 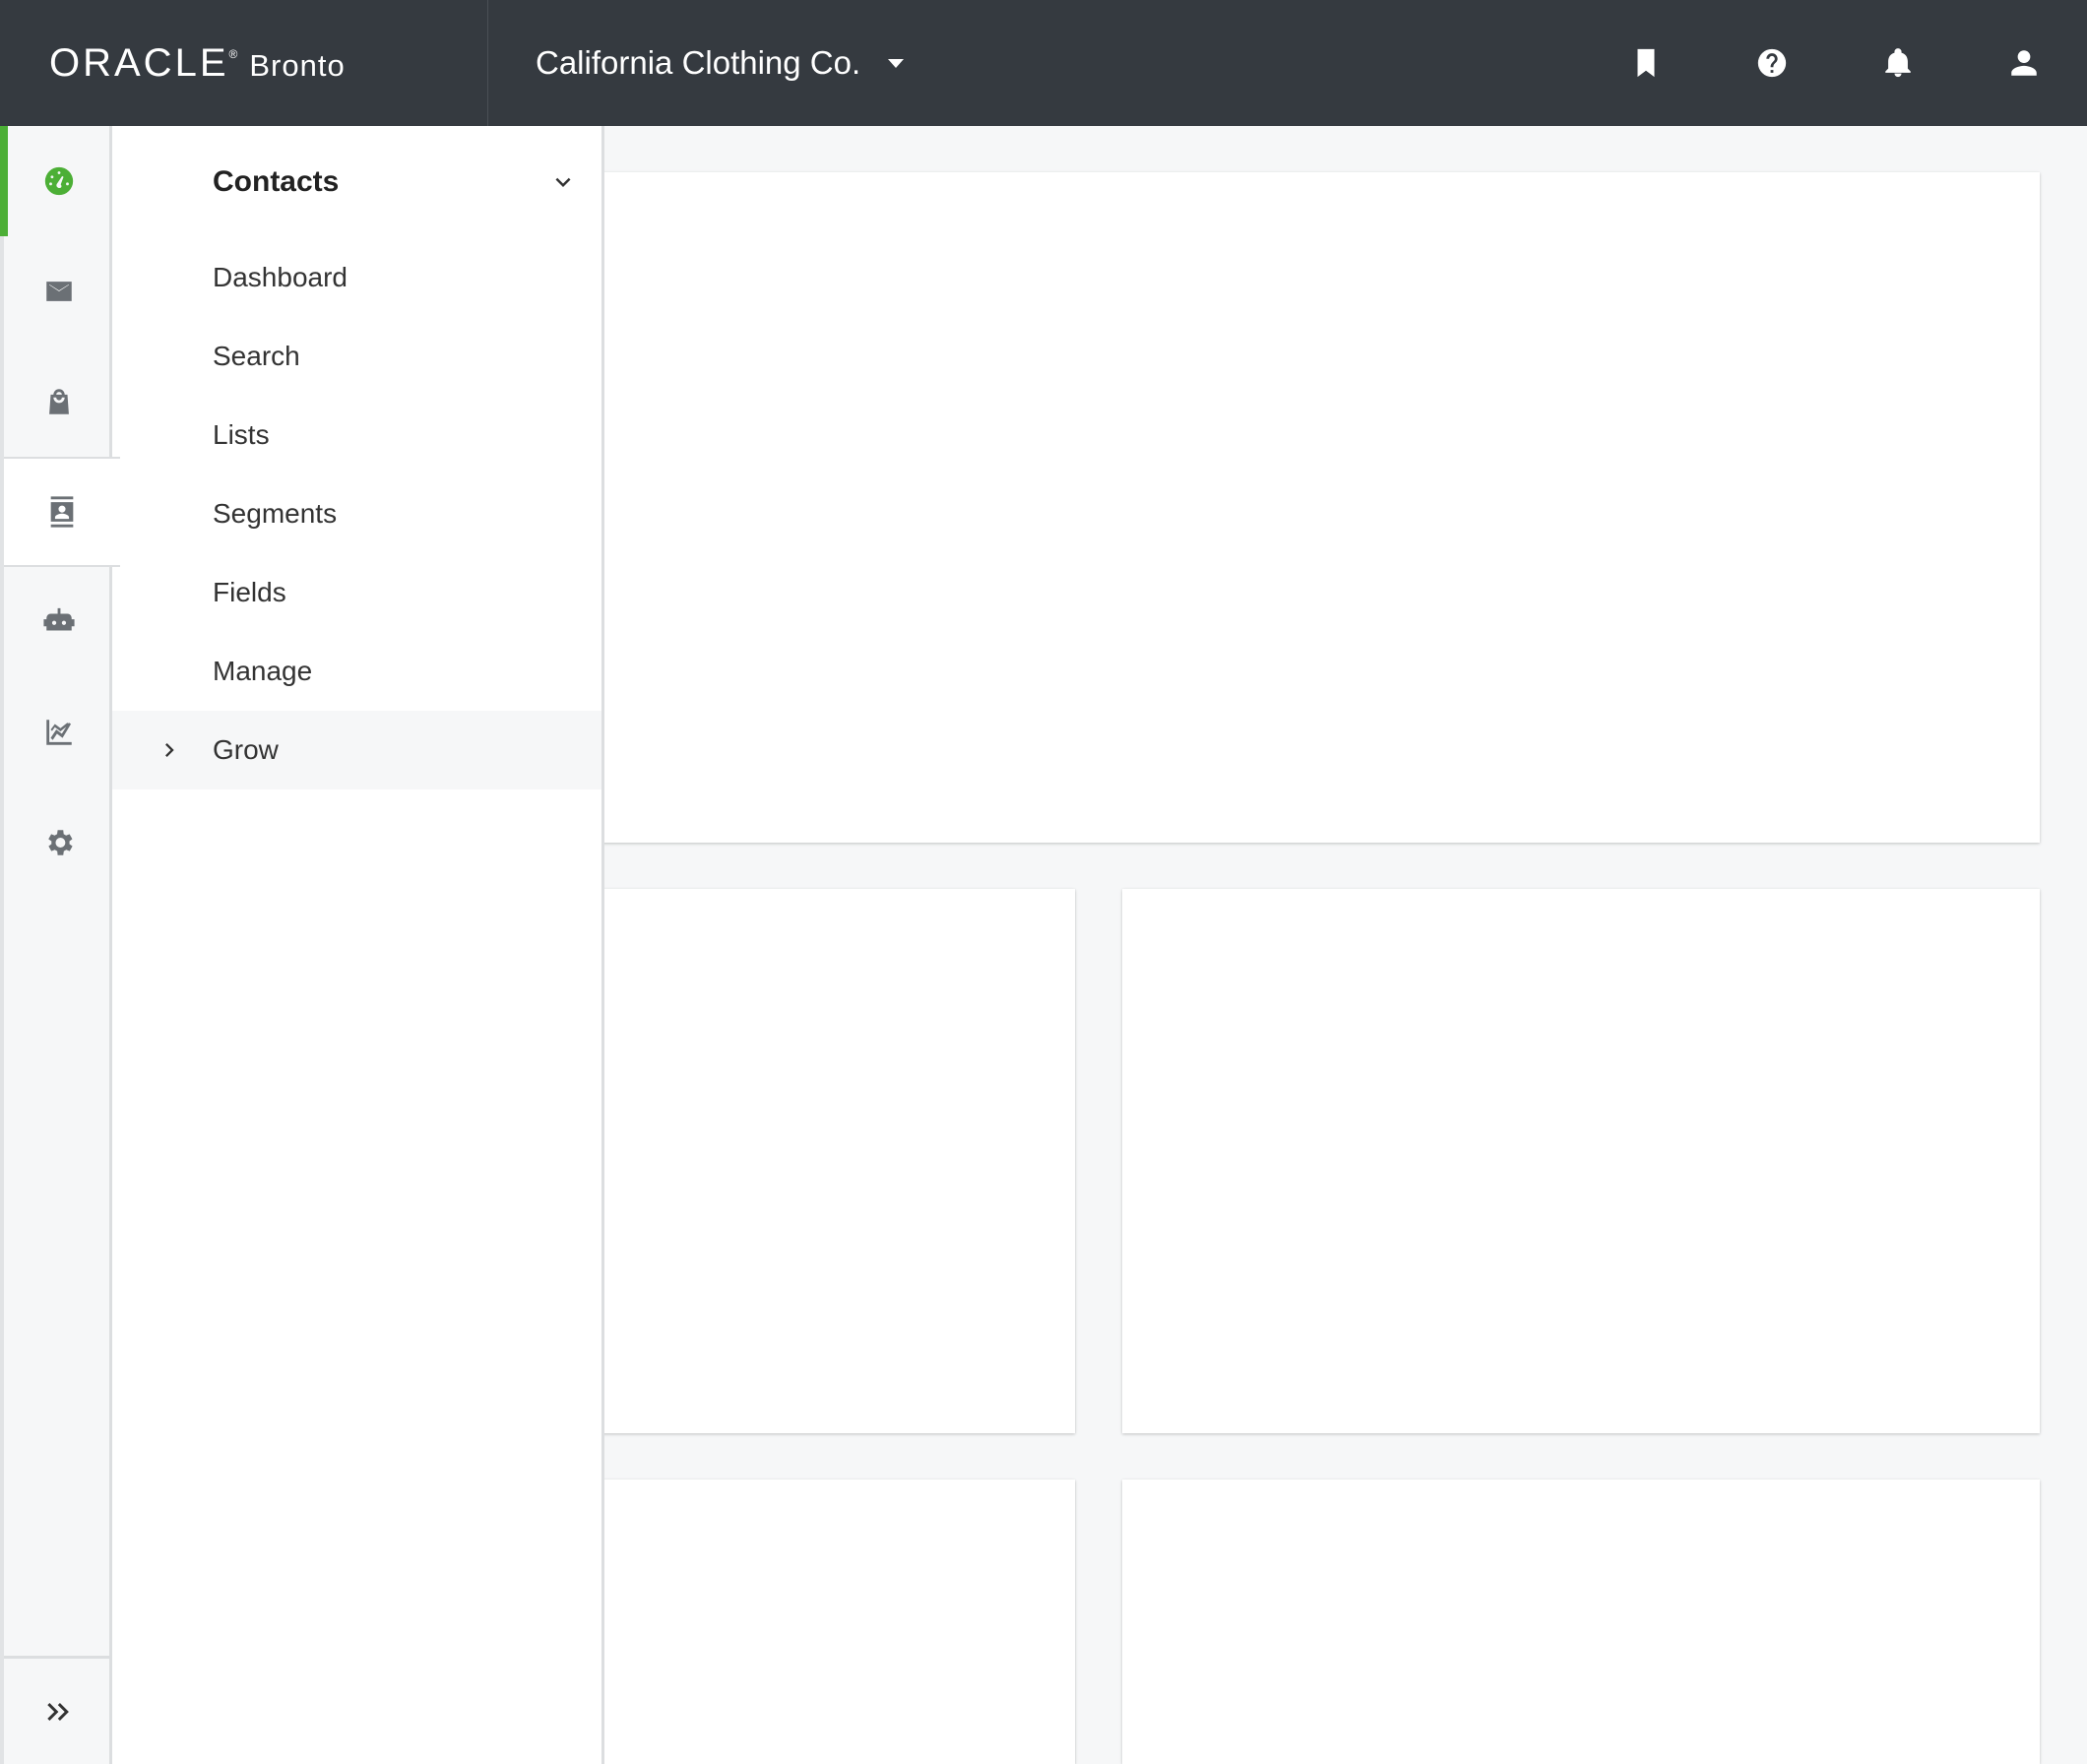 I want to click on brand-registered-mark: ®, so click(x=233, y=54).